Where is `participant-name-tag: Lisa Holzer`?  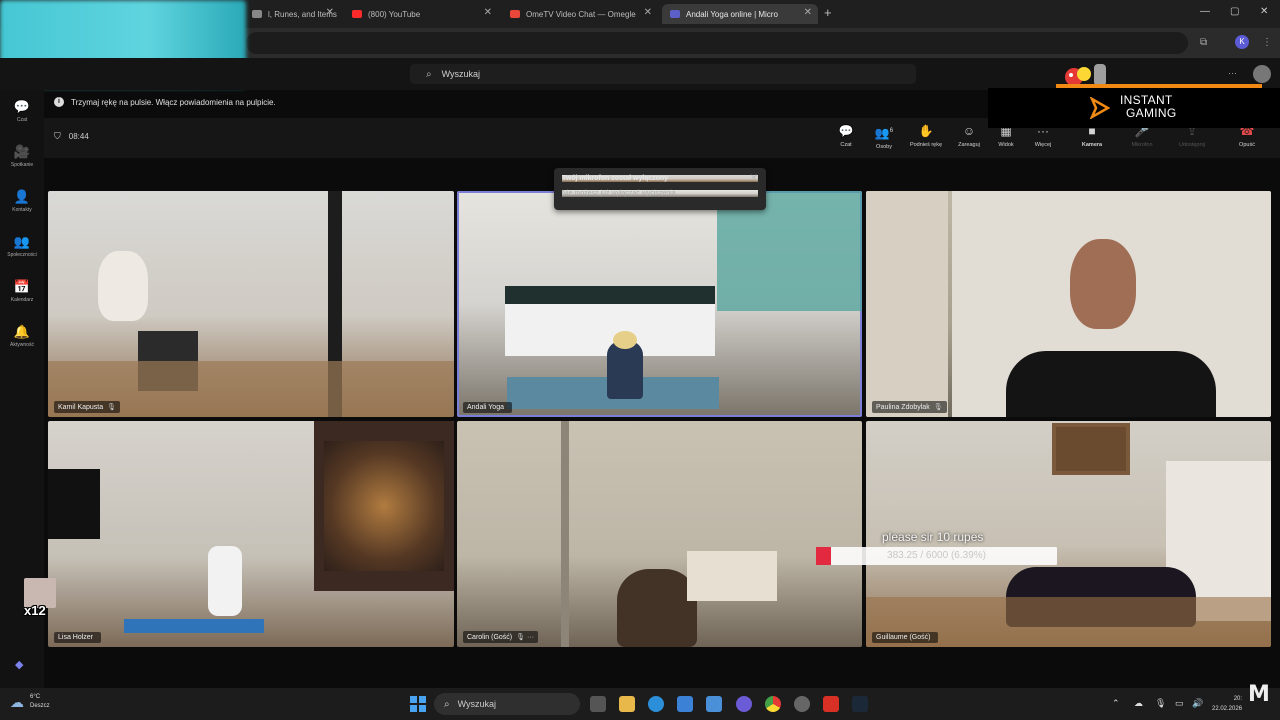 participant-name-tag: Lisa Holzer is located at coordinates (78, 637).